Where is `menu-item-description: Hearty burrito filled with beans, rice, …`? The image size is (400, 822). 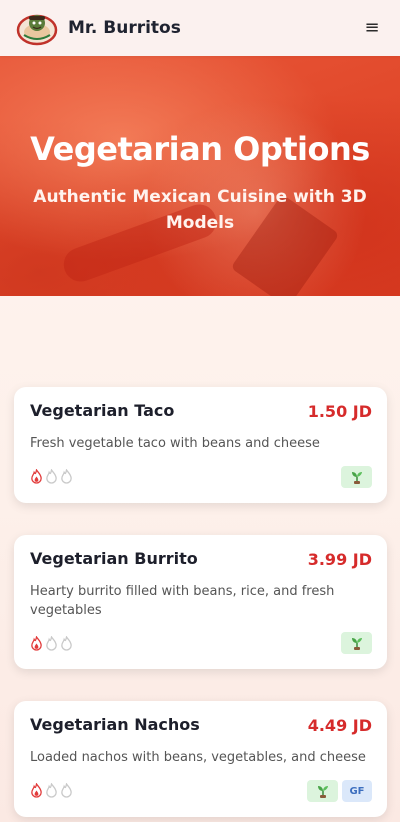 menu-item-description: Hearty burrito filled with beans, rice, … is located at coordinates (182, 601).